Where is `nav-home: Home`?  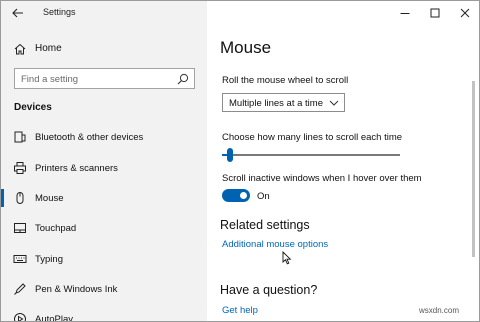
nav-home: Home is located at coordinates (104, 49).